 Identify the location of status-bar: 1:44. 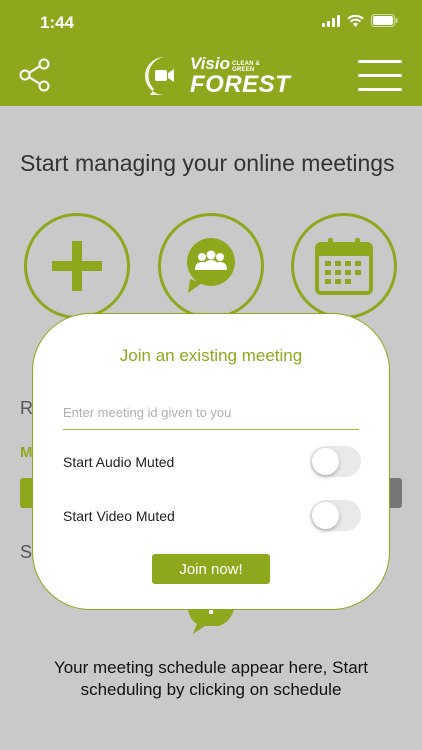
(211, 22).